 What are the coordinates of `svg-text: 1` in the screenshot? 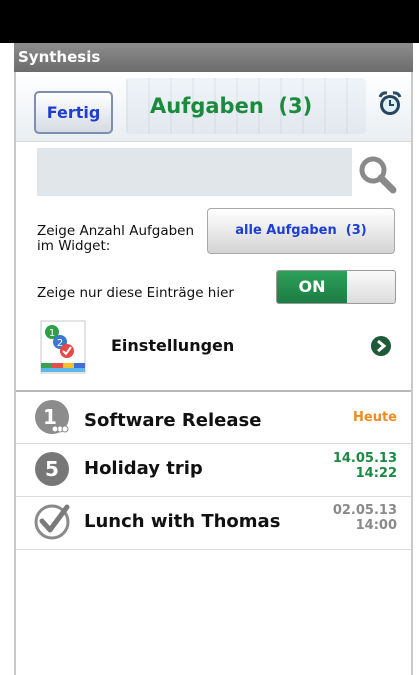 It's located at (52, 333).